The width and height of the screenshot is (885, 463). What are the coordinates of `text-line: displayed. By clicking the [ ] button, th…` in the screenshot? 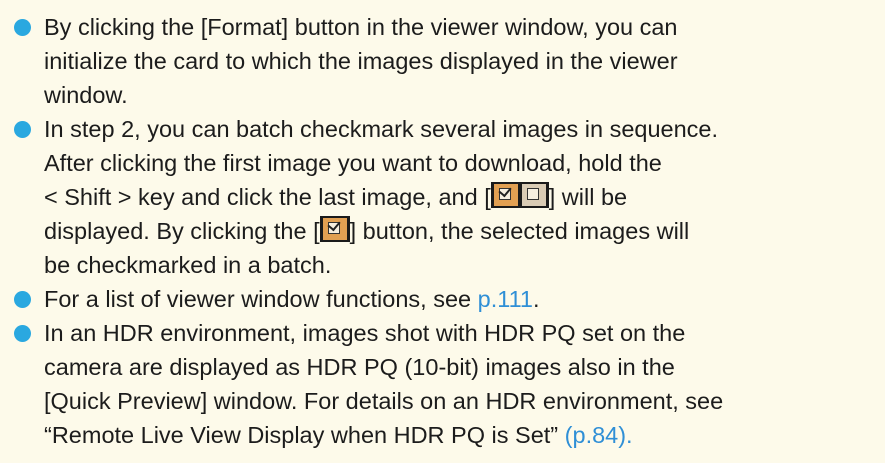 It's located at (462, 231).